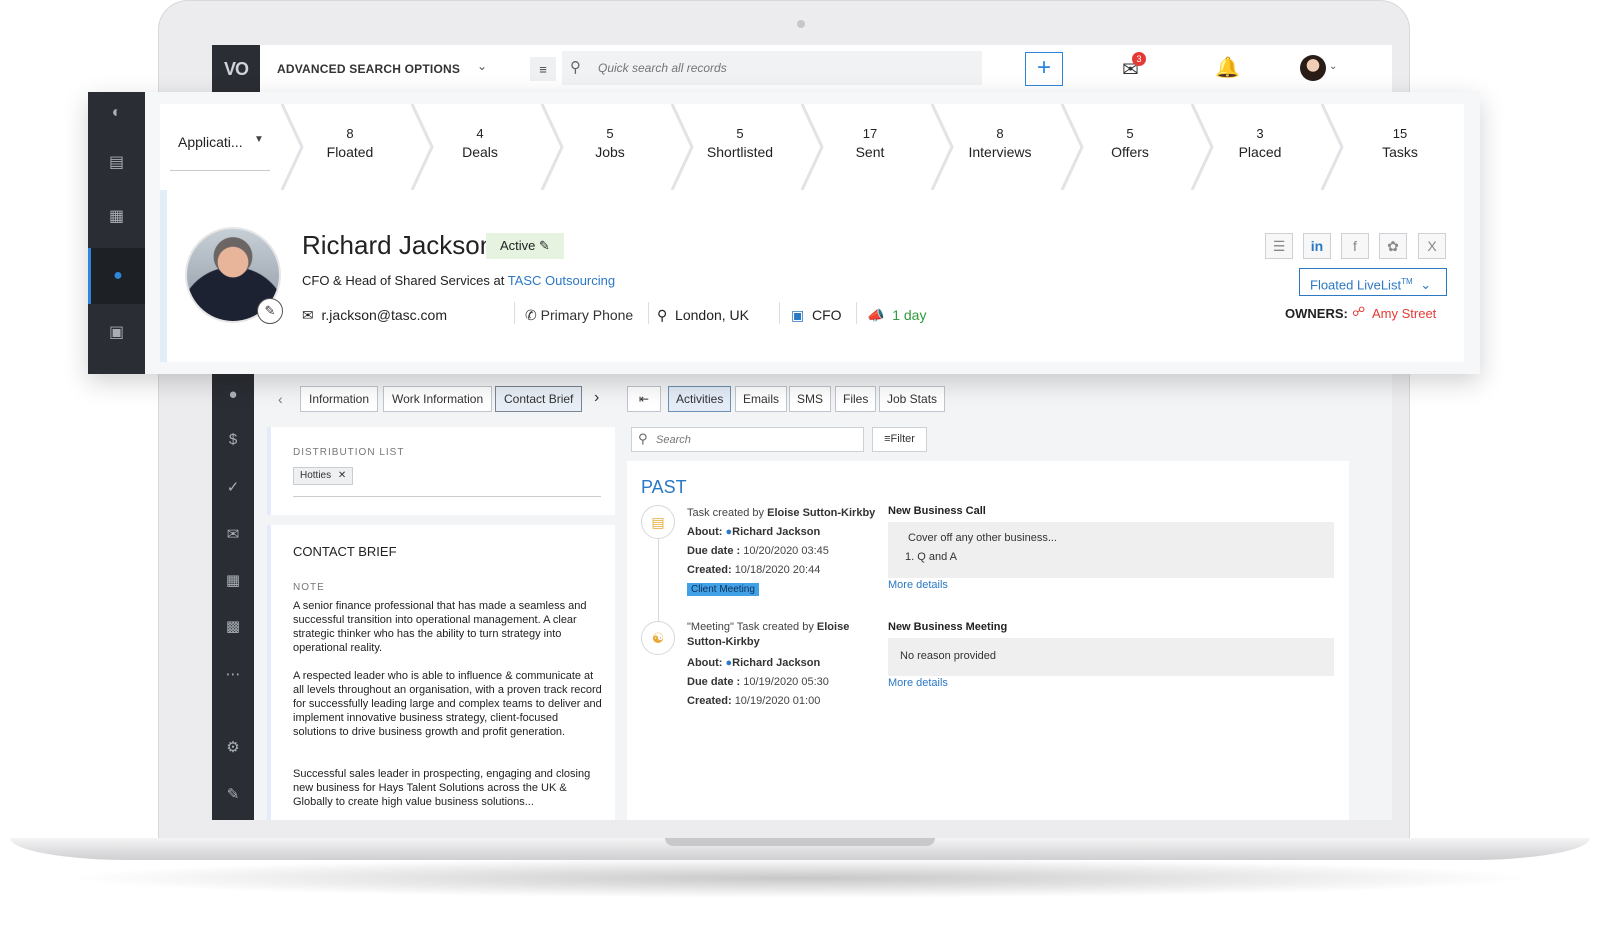 This screenshot has height=942, width=1600. I want to click on filter-button: ≡Filter, so click(899, 439).